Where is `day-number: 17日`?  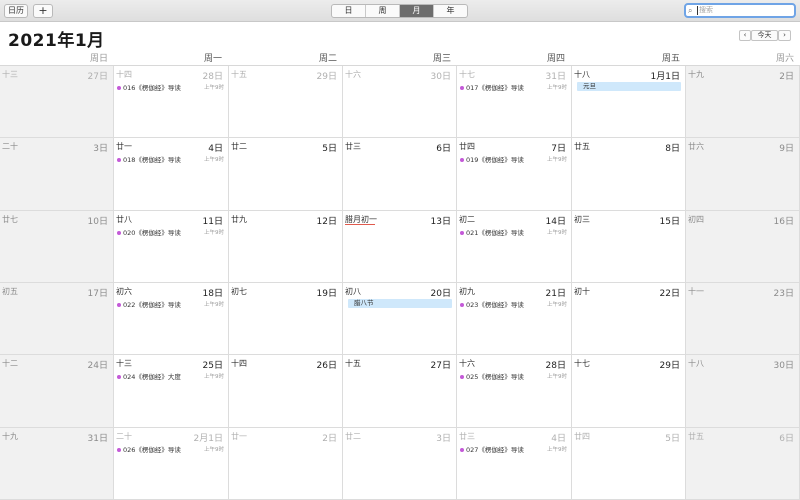
day-number: 17日 is located at coordinates (97, 293).